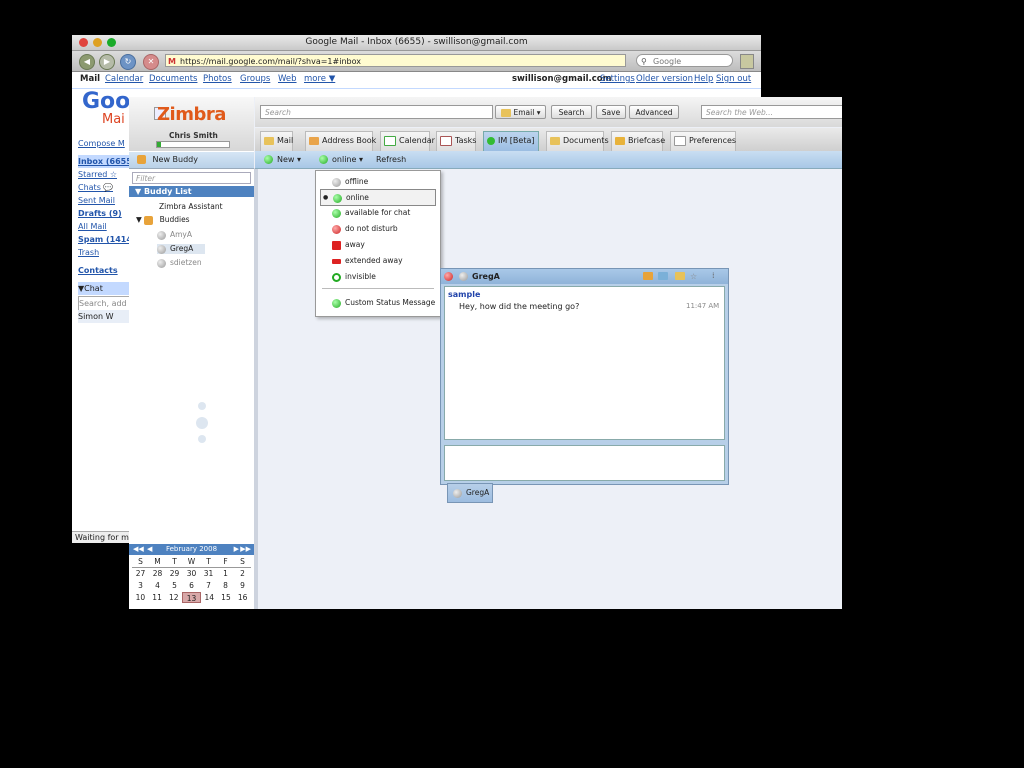 This screenshot has width=1024, height=768. What do you see at coordinates (378, 212) in the screenshot?
I see `status-menu-item-chat: available for chat` at bounding box center [378, 212].